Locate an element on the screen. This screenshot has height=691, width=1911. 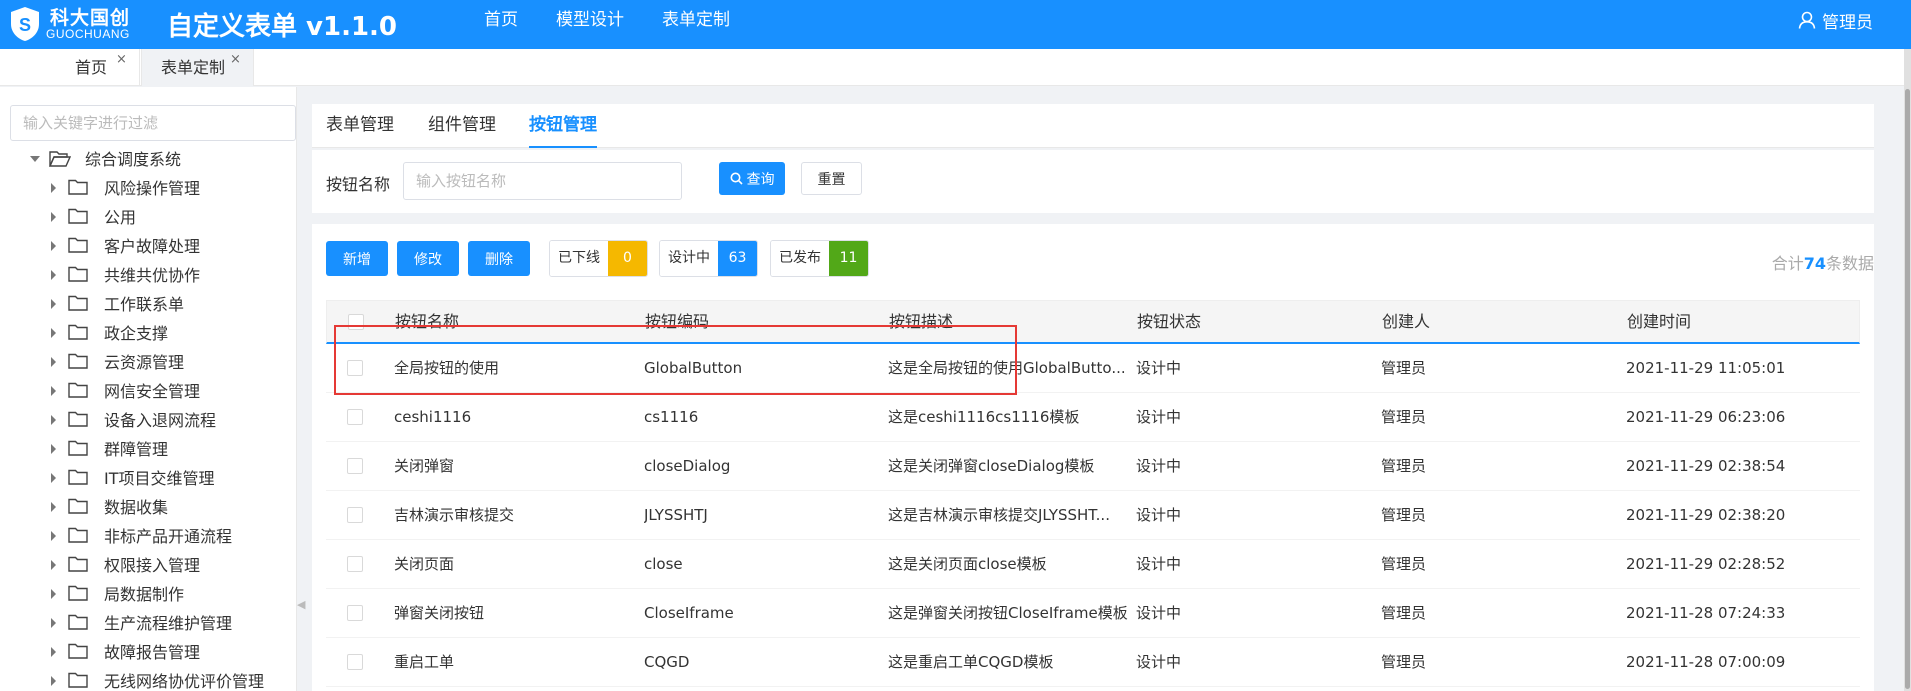
stat-designing: 设计中 63 is located at coordinates (708, 258).